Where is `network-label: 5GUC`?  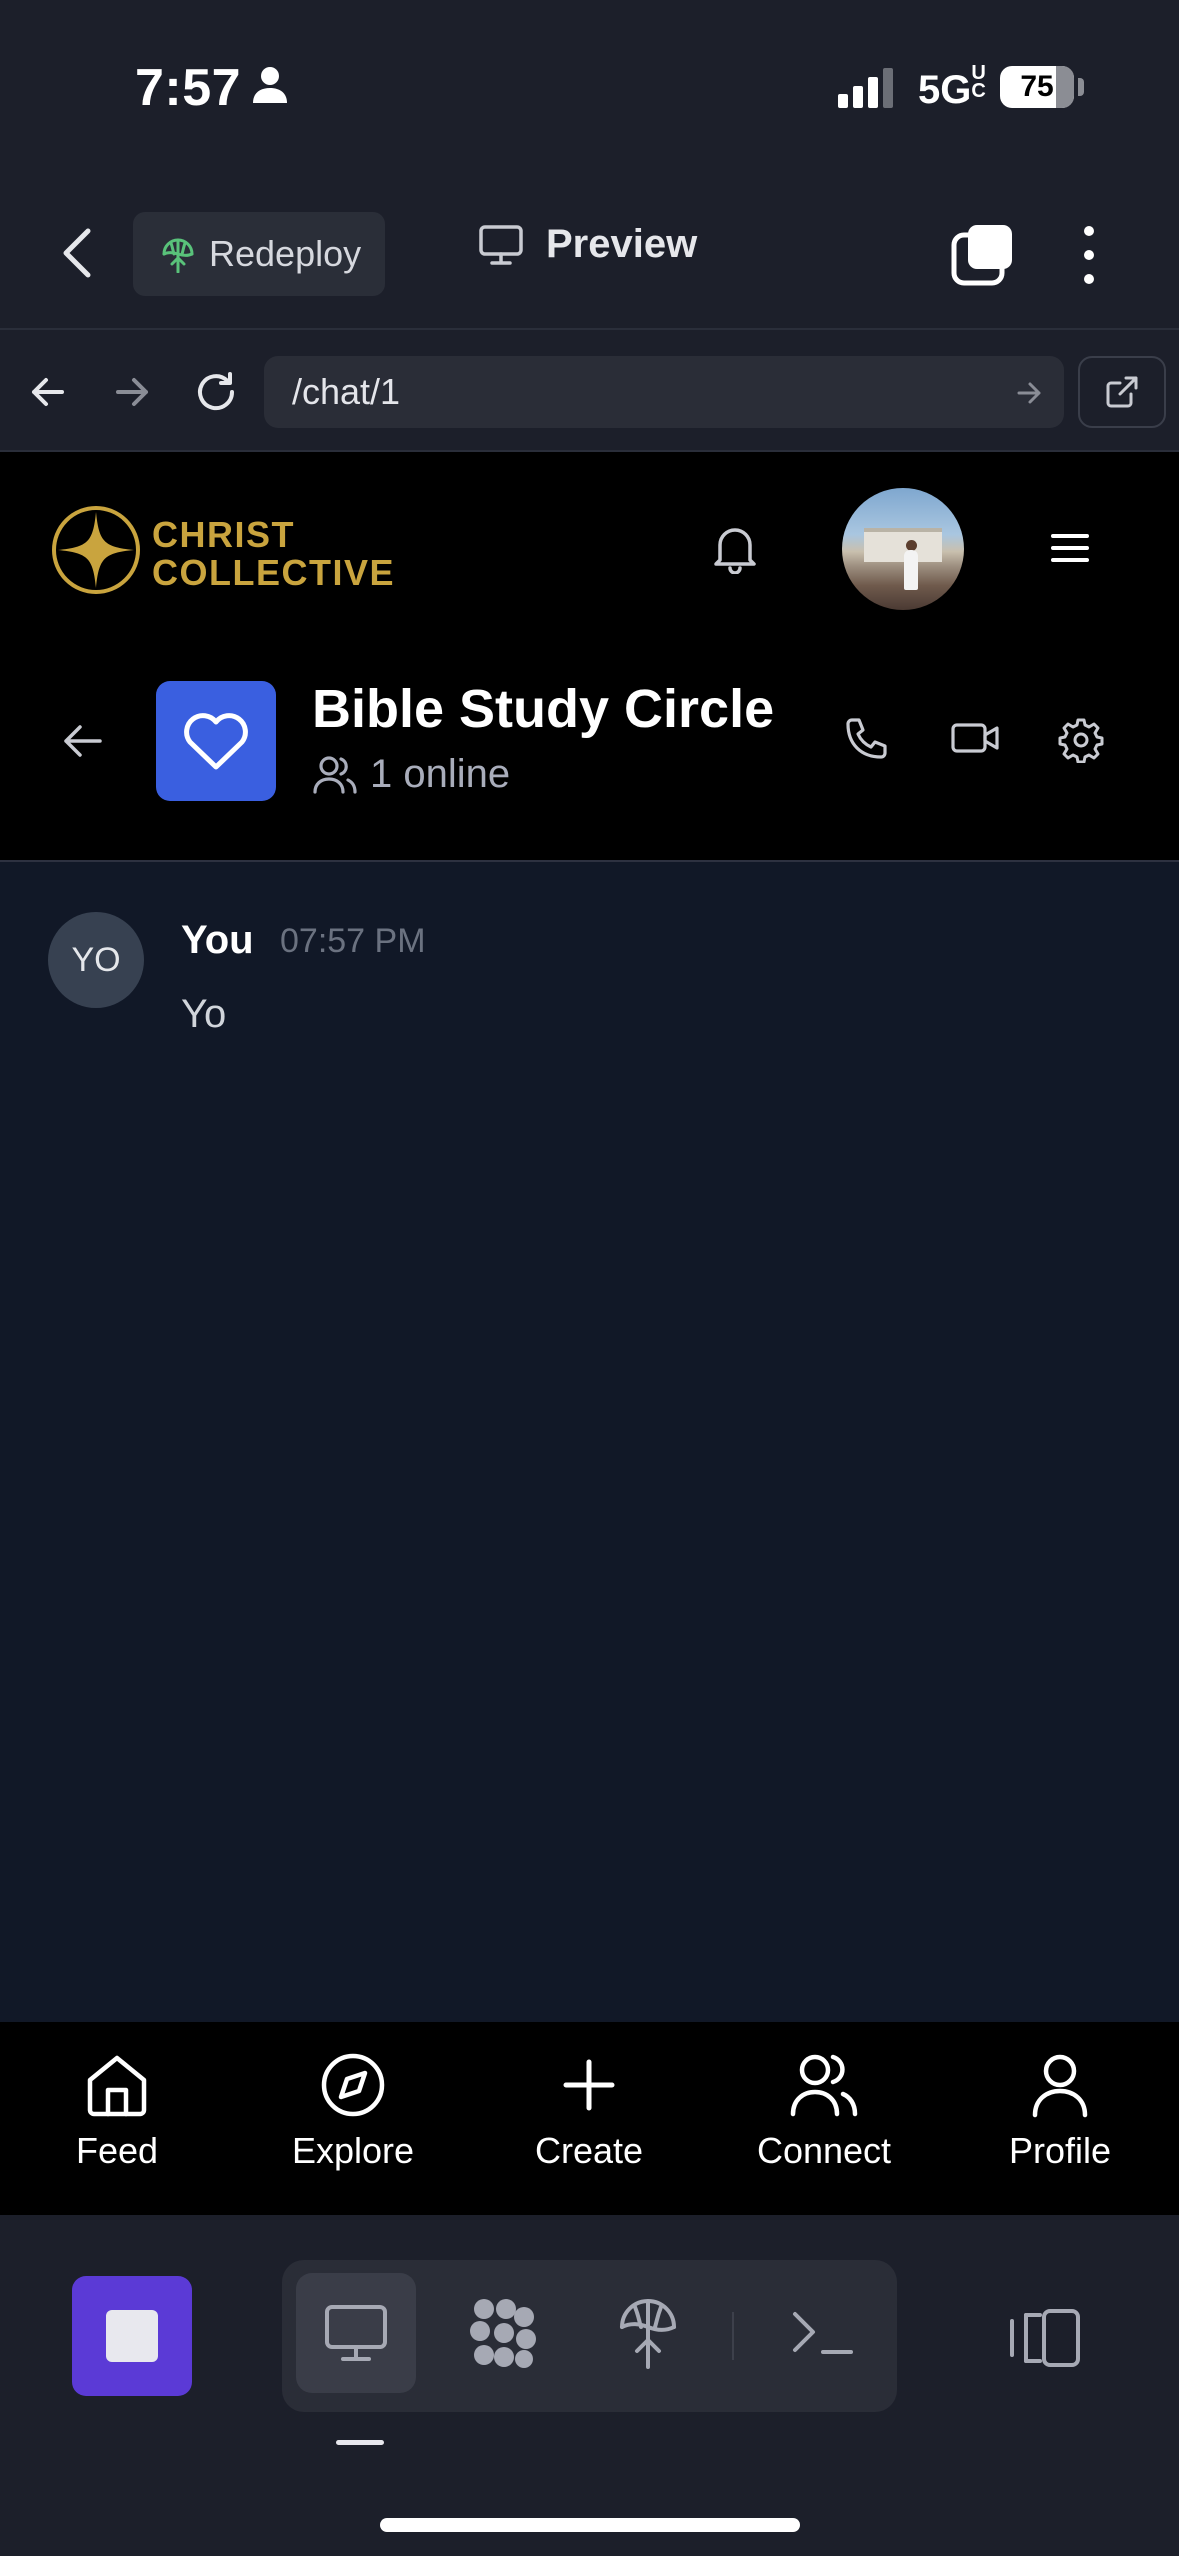
network-label: 5GUC is located at coordinates (952, 87).